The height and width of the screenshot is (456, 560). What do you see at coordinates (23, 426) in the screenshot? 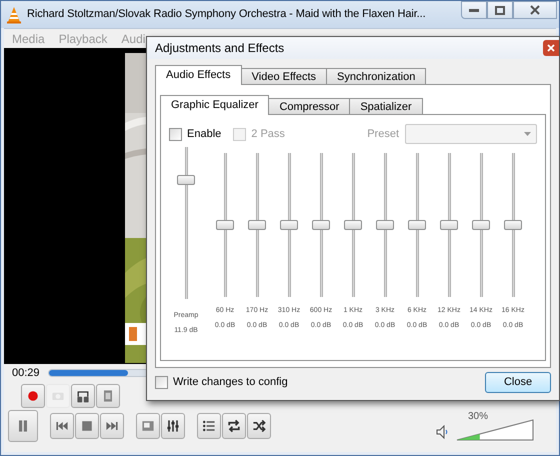
I see `pause-button` at bounding box center [23, 426].